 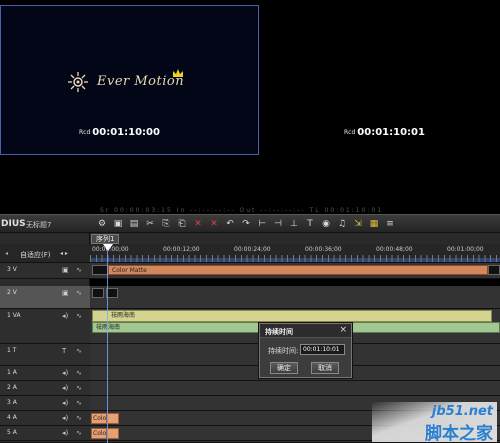 I want to click on mode-arrows-icon: ◂ ▸, so click(x=64, y=253).